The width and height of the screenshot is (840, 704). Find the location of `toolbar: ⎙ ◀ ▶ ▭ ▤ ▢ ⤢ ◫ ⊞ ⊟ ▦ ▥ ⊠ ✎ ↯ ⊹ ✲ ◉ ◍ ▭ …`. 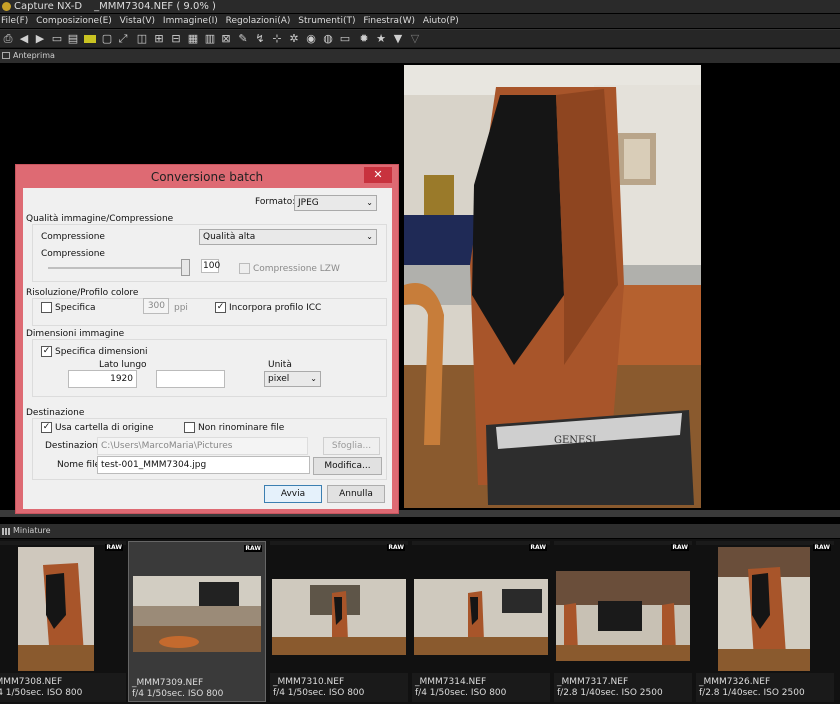

toolbar: ⎙ ◀ ▶ ▭ ▤ ▢ ⤢ ◫ ⊞ ⊟ ▦ ▥ ⊠ ✎ ↯ ⊹ ✲ ◉ ◍ ▭ … is located at coordinates (420, 38).